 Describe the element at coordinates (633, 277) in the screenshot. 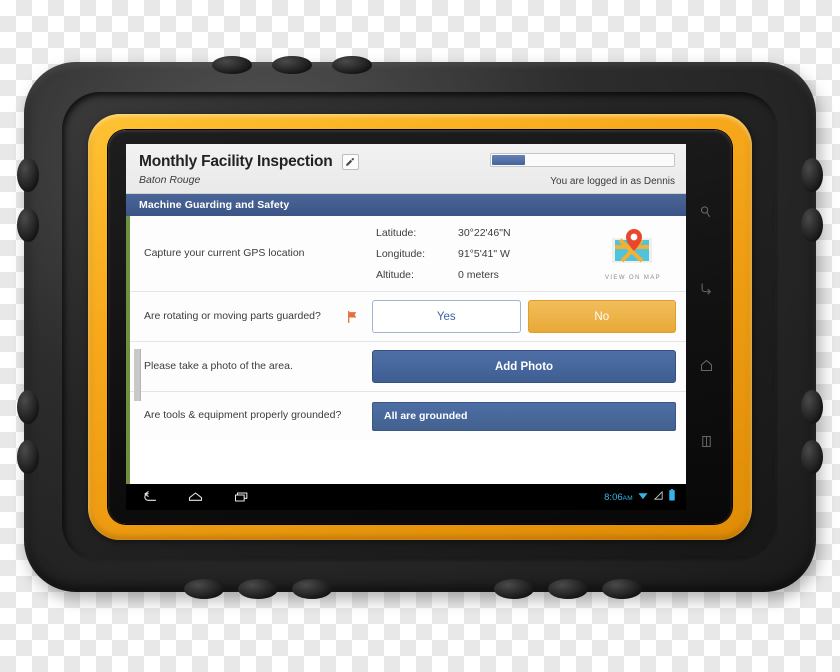

I see `map-caption: VIEW ON MAP` at that location.